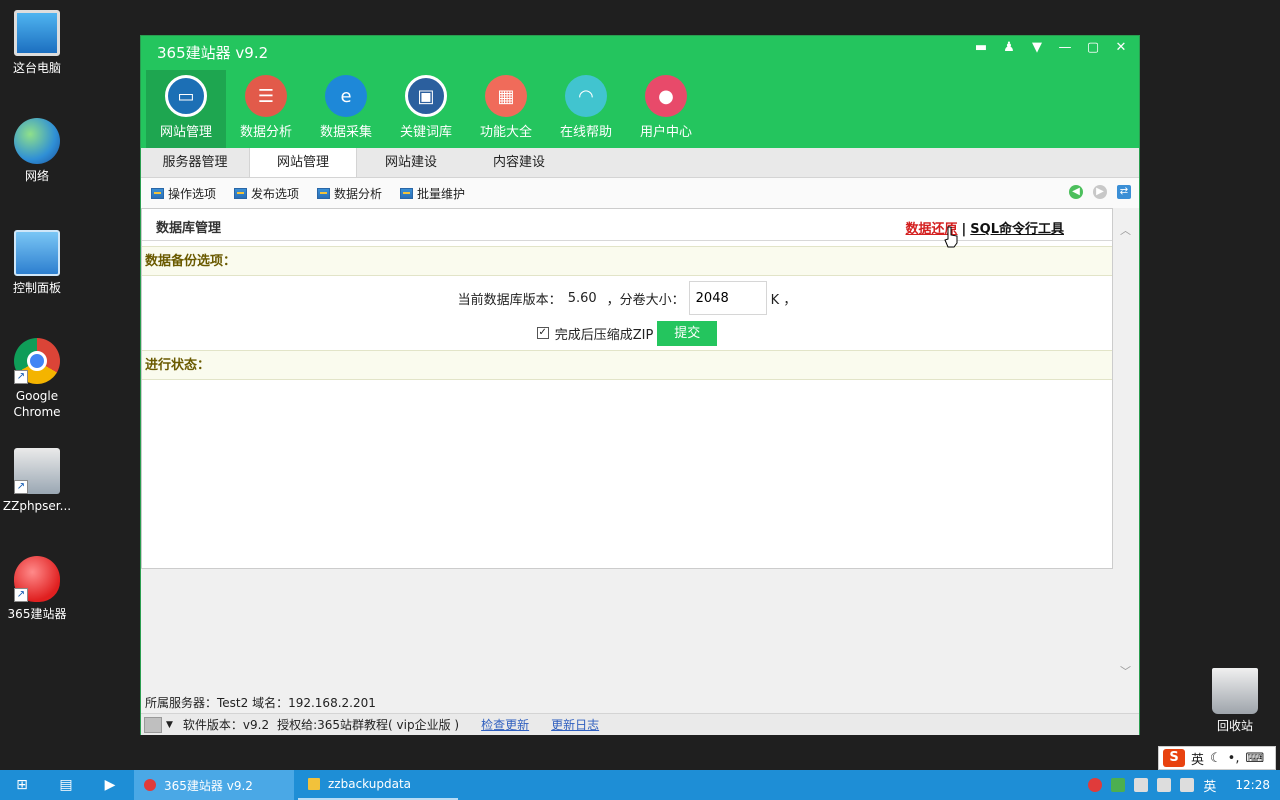  Describe the element at coordinates (1126, 443) in the screenshot. I see `vertical-scrollbar: ︿ ﹀` at that location.